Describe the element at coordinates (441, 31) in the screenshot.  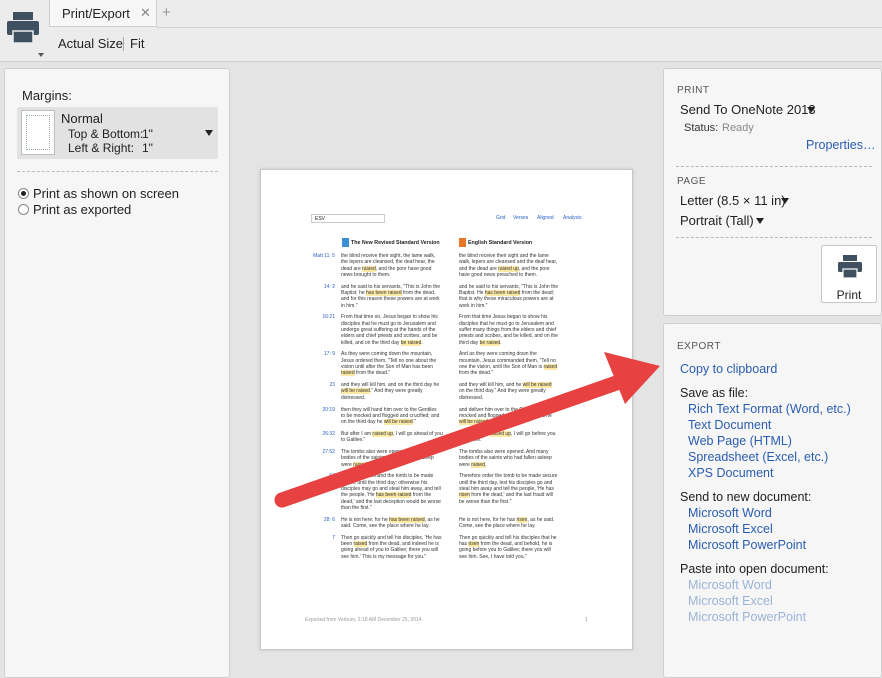
I see `top-toolbar: Print/Export ✕ + Actual Size Fit` at that location.